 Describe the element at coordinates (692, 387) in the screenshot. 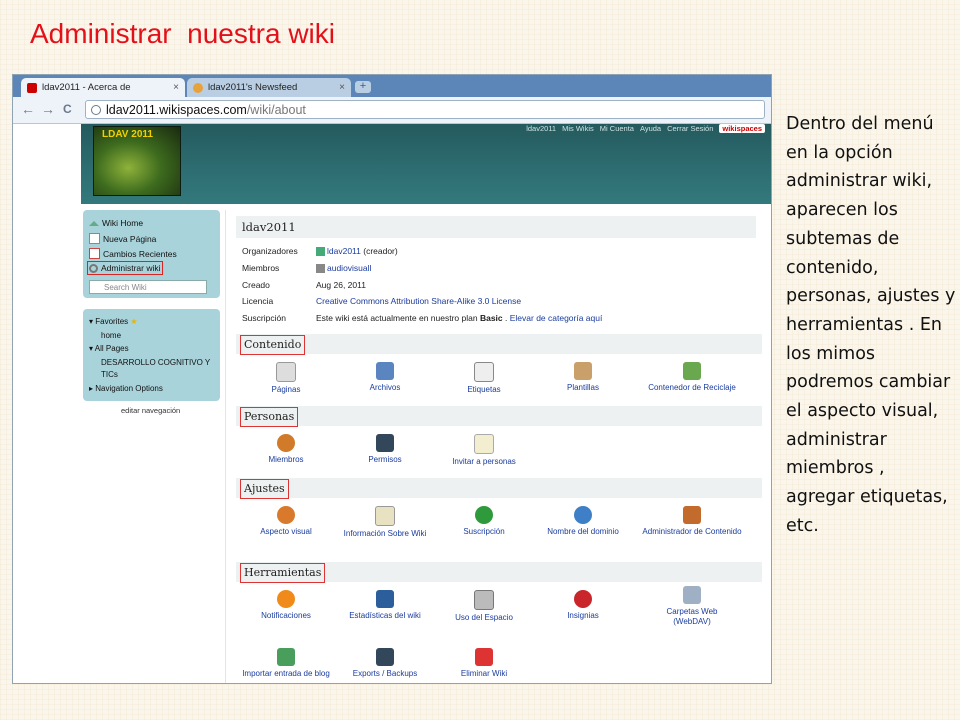

I see `tool-label: Contenedor de Reciclaje` at that location.